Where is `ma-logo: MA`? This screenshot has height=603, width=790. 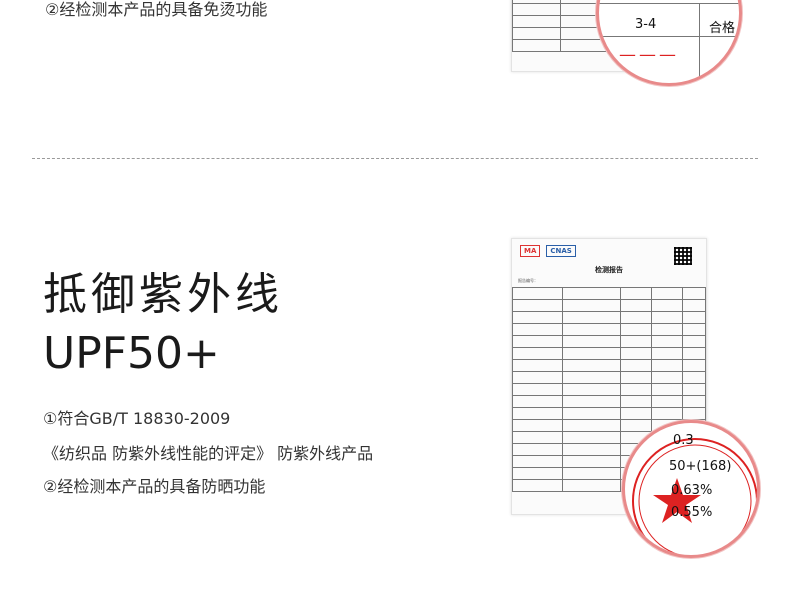
ma-logo: MA is located at coordinates (530, 251).